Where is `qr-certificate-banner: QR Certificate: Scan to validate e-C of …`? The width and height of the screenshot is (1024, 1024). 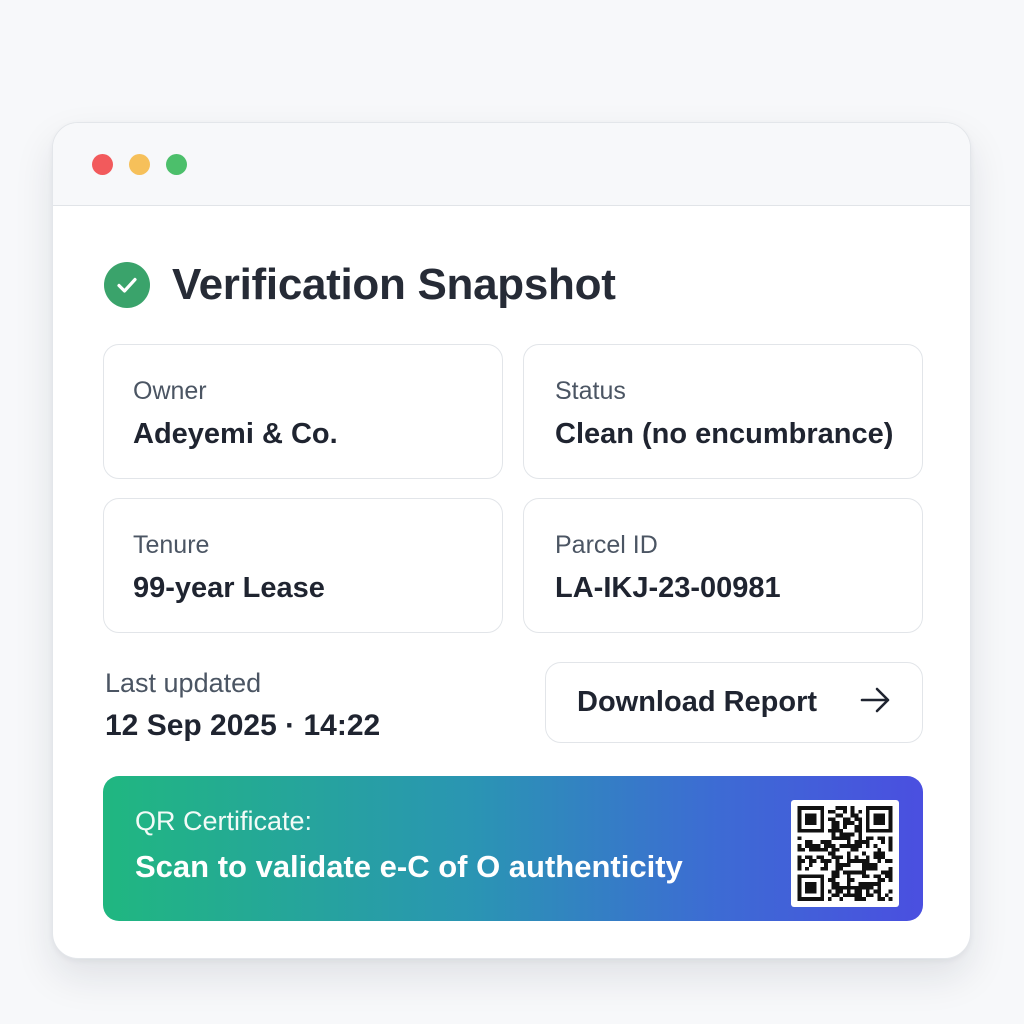 qr-certificate-banner: QR Certificate: Scan to validate e-C of … is located at coordinates (513, 848).